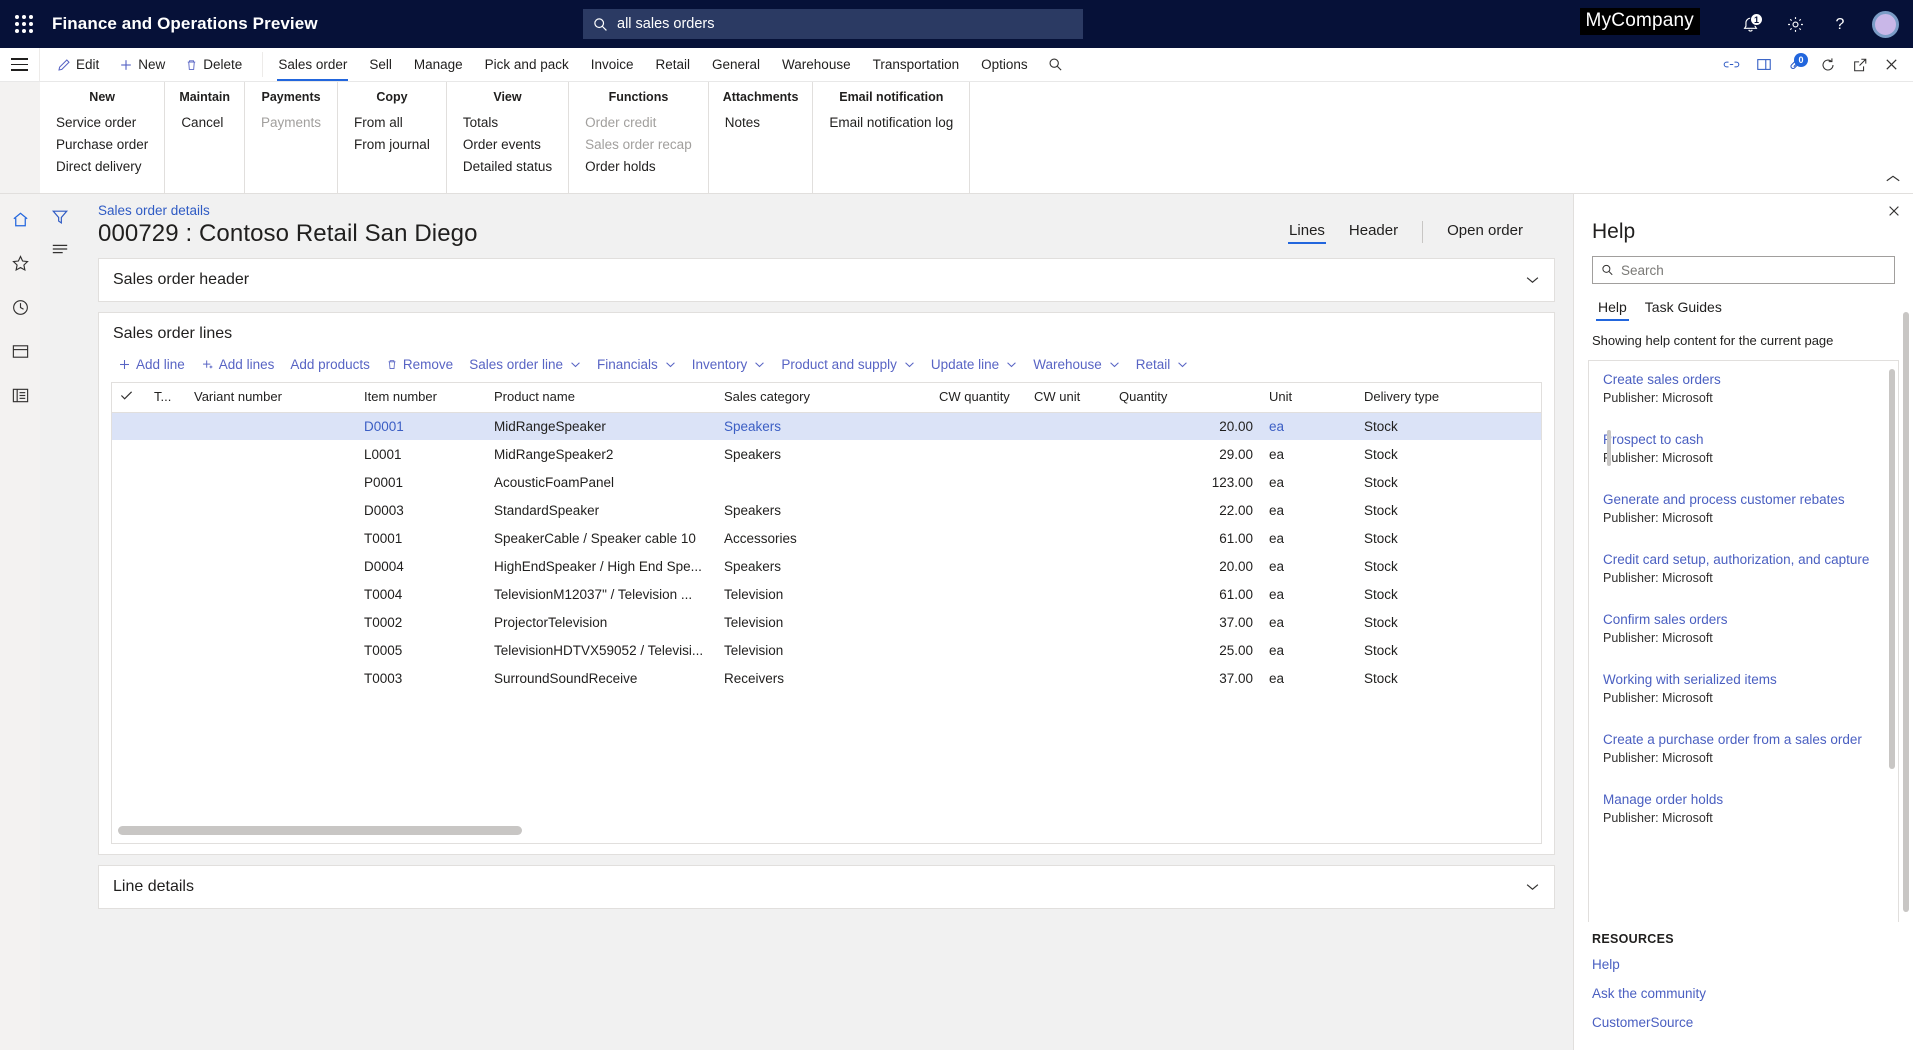 The width and height of the screenshot is (1913, 1050). I want to click on help-article-link: Generate and process customer rebates, so click(1743, 499).